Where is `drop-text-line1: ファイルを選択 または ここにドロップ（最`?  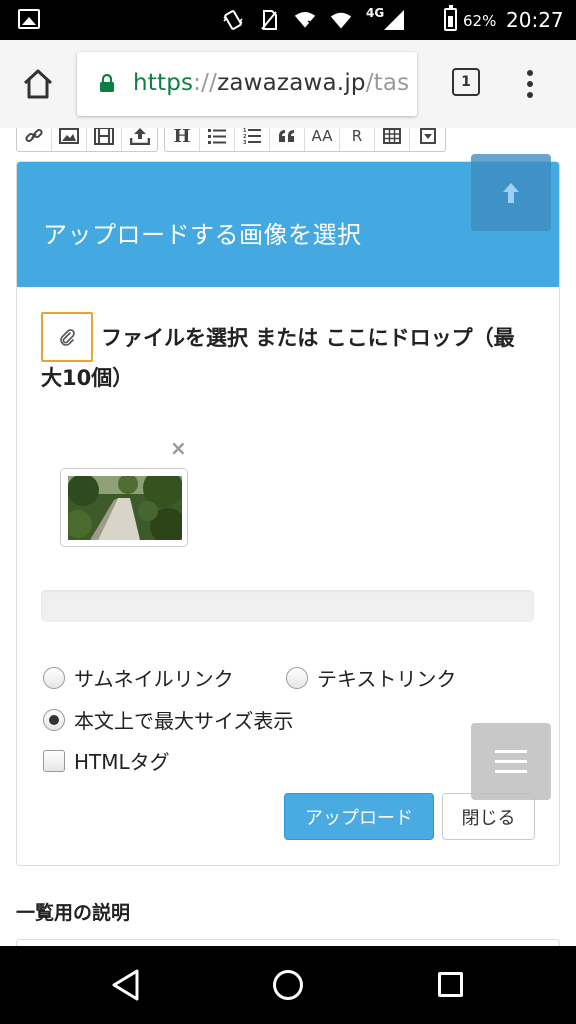
drop-text-line1: ファイルを選択 または ここにドロップ（最 is located at coordinates (308, 338).